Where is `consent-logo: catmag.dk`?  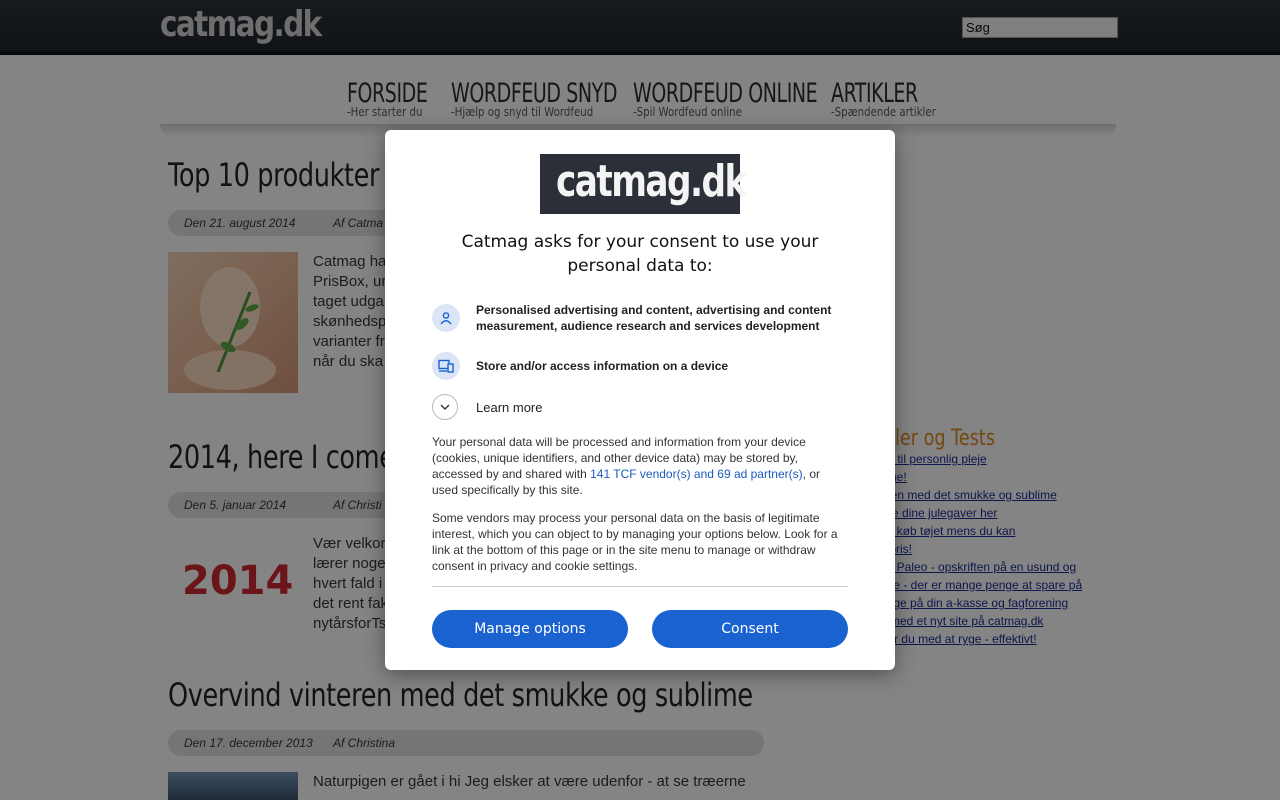
consent-logo: catmag.dk is located at coordinates (643, 184).